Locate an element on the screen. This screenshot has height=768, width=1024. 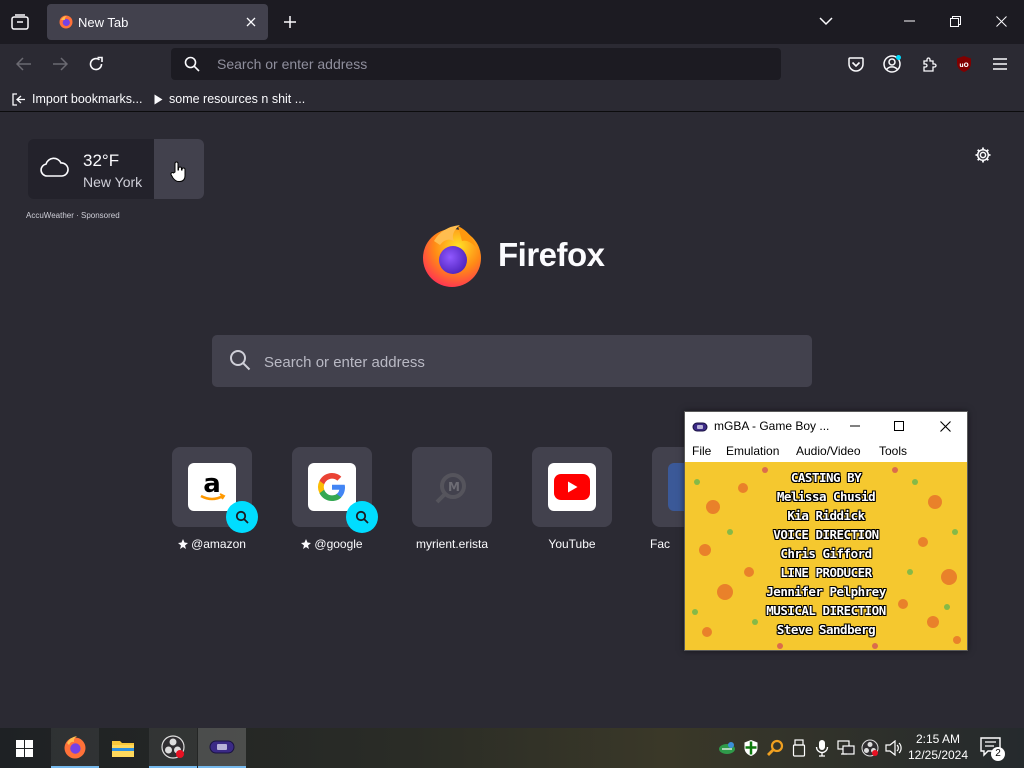
ublock-origin-icon: uO is located at coordinates (964, 64).